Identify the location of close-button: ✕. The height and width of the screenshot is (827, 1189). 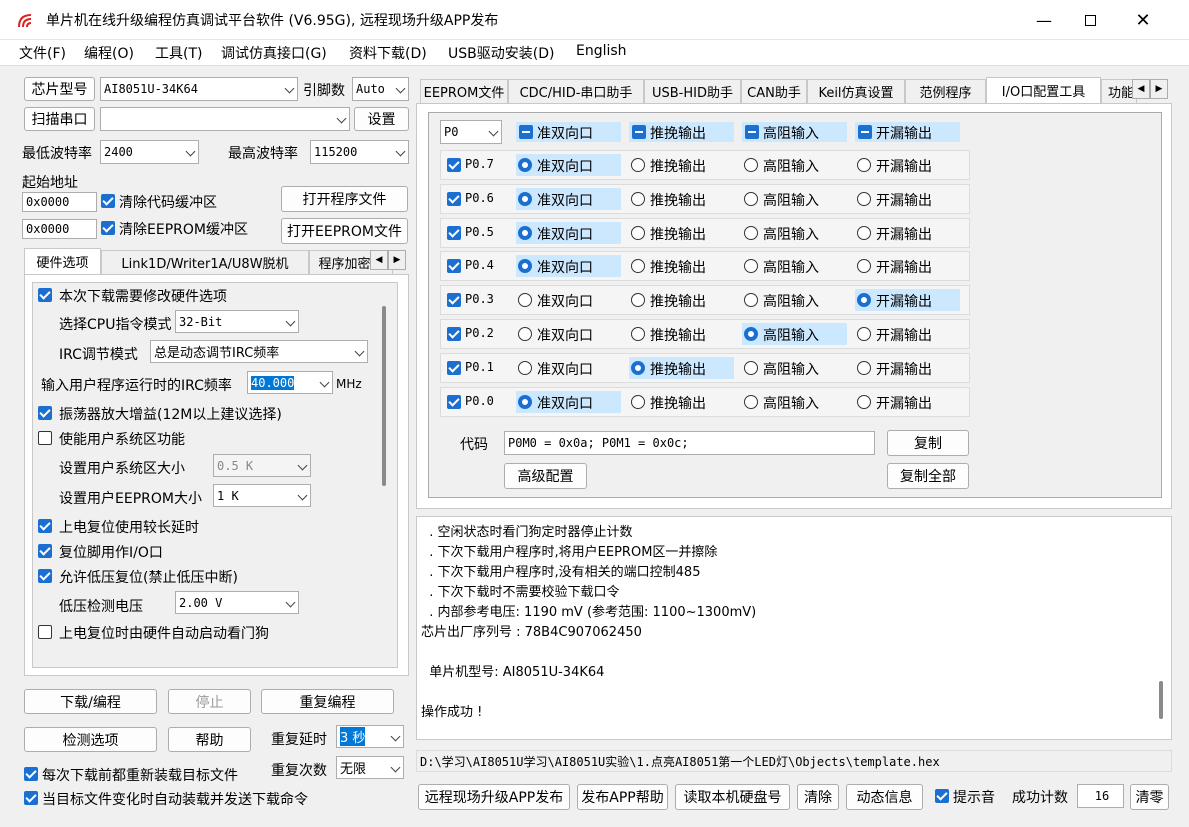
(1143, 20).